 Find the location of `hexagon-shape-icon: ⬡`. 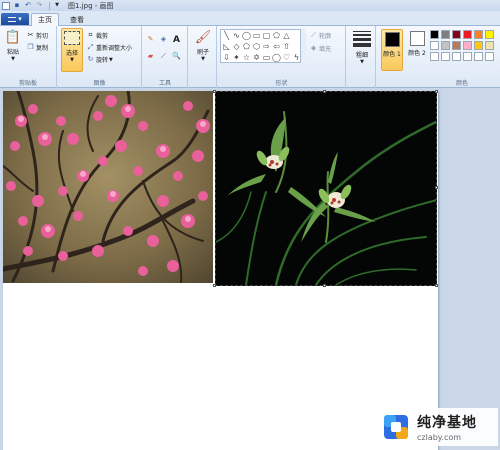

hexagon-shape-icon: ⬡ is located at coordinates (256, 46).